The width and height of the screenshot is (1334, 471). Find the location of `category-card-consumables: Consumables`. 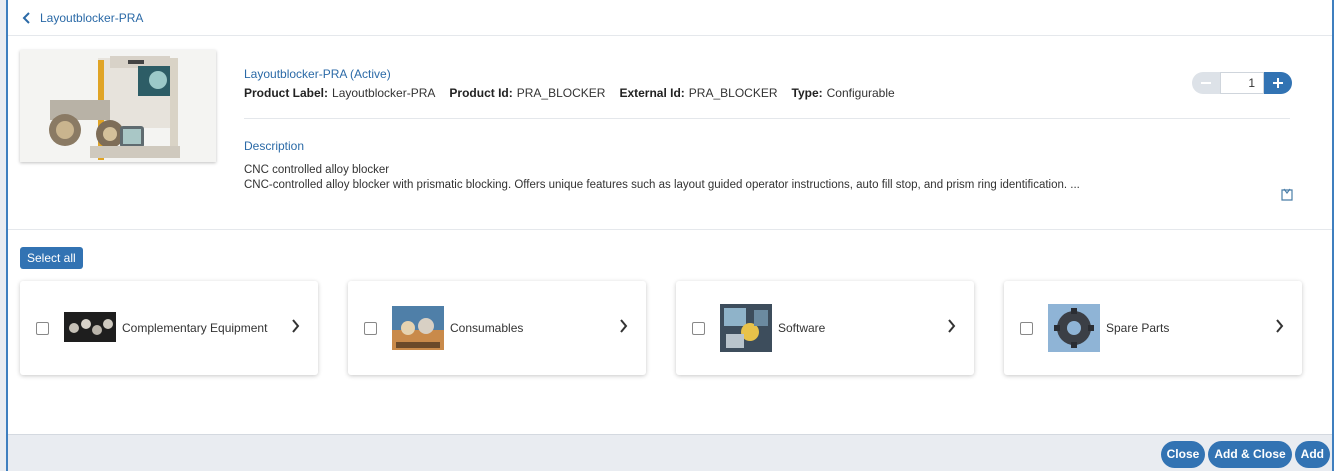

category-card-consumables: Consumables is located at coordinates (497, 328).